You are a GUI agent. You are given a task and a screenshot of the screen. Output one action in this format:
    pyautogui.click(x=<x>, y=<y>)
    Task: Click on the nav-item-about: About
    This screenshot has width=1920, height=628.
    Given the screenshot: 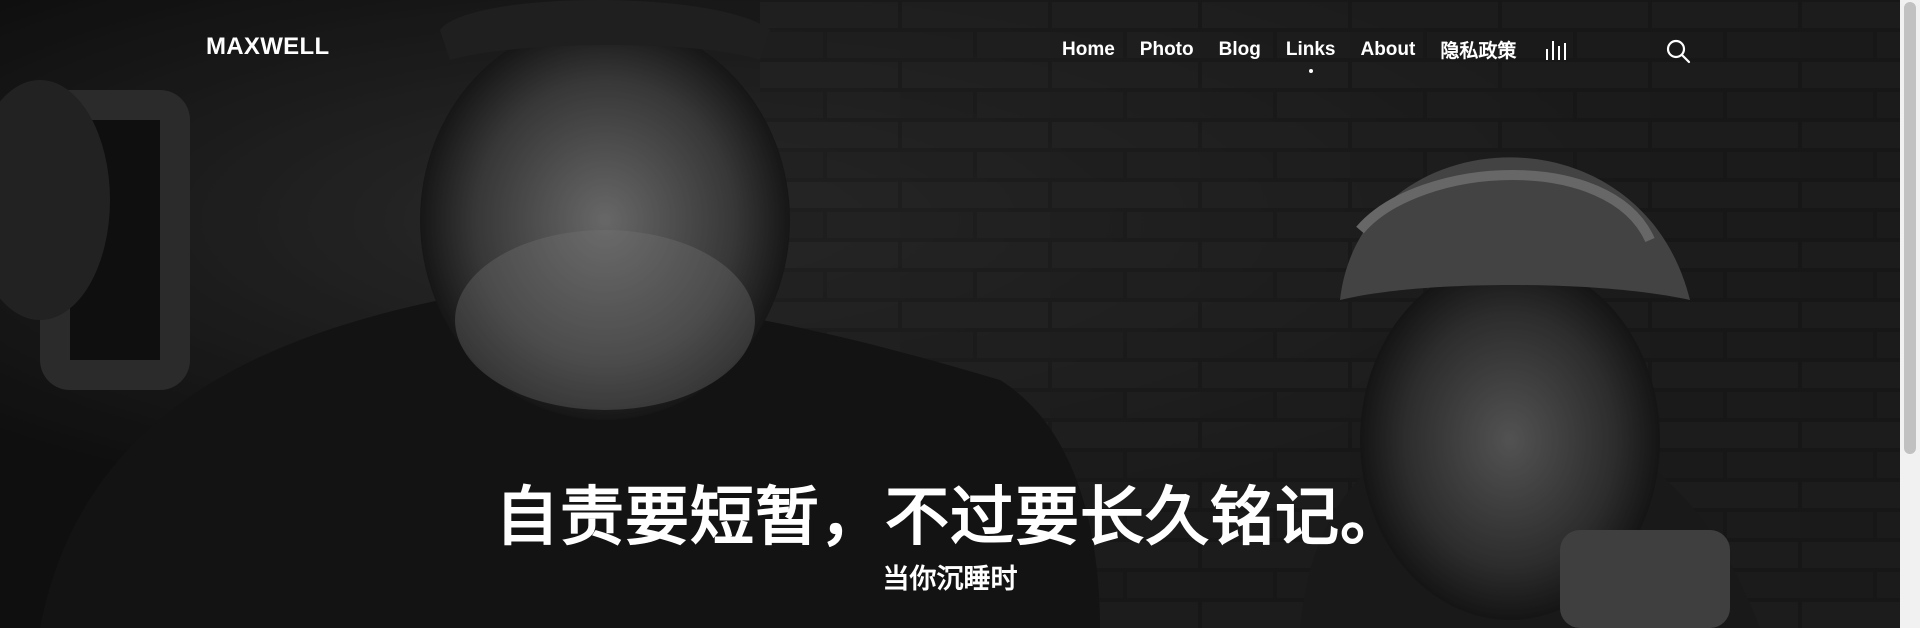 What is the action you would take?
    pyautogui.click(x=1387, y=50)
    